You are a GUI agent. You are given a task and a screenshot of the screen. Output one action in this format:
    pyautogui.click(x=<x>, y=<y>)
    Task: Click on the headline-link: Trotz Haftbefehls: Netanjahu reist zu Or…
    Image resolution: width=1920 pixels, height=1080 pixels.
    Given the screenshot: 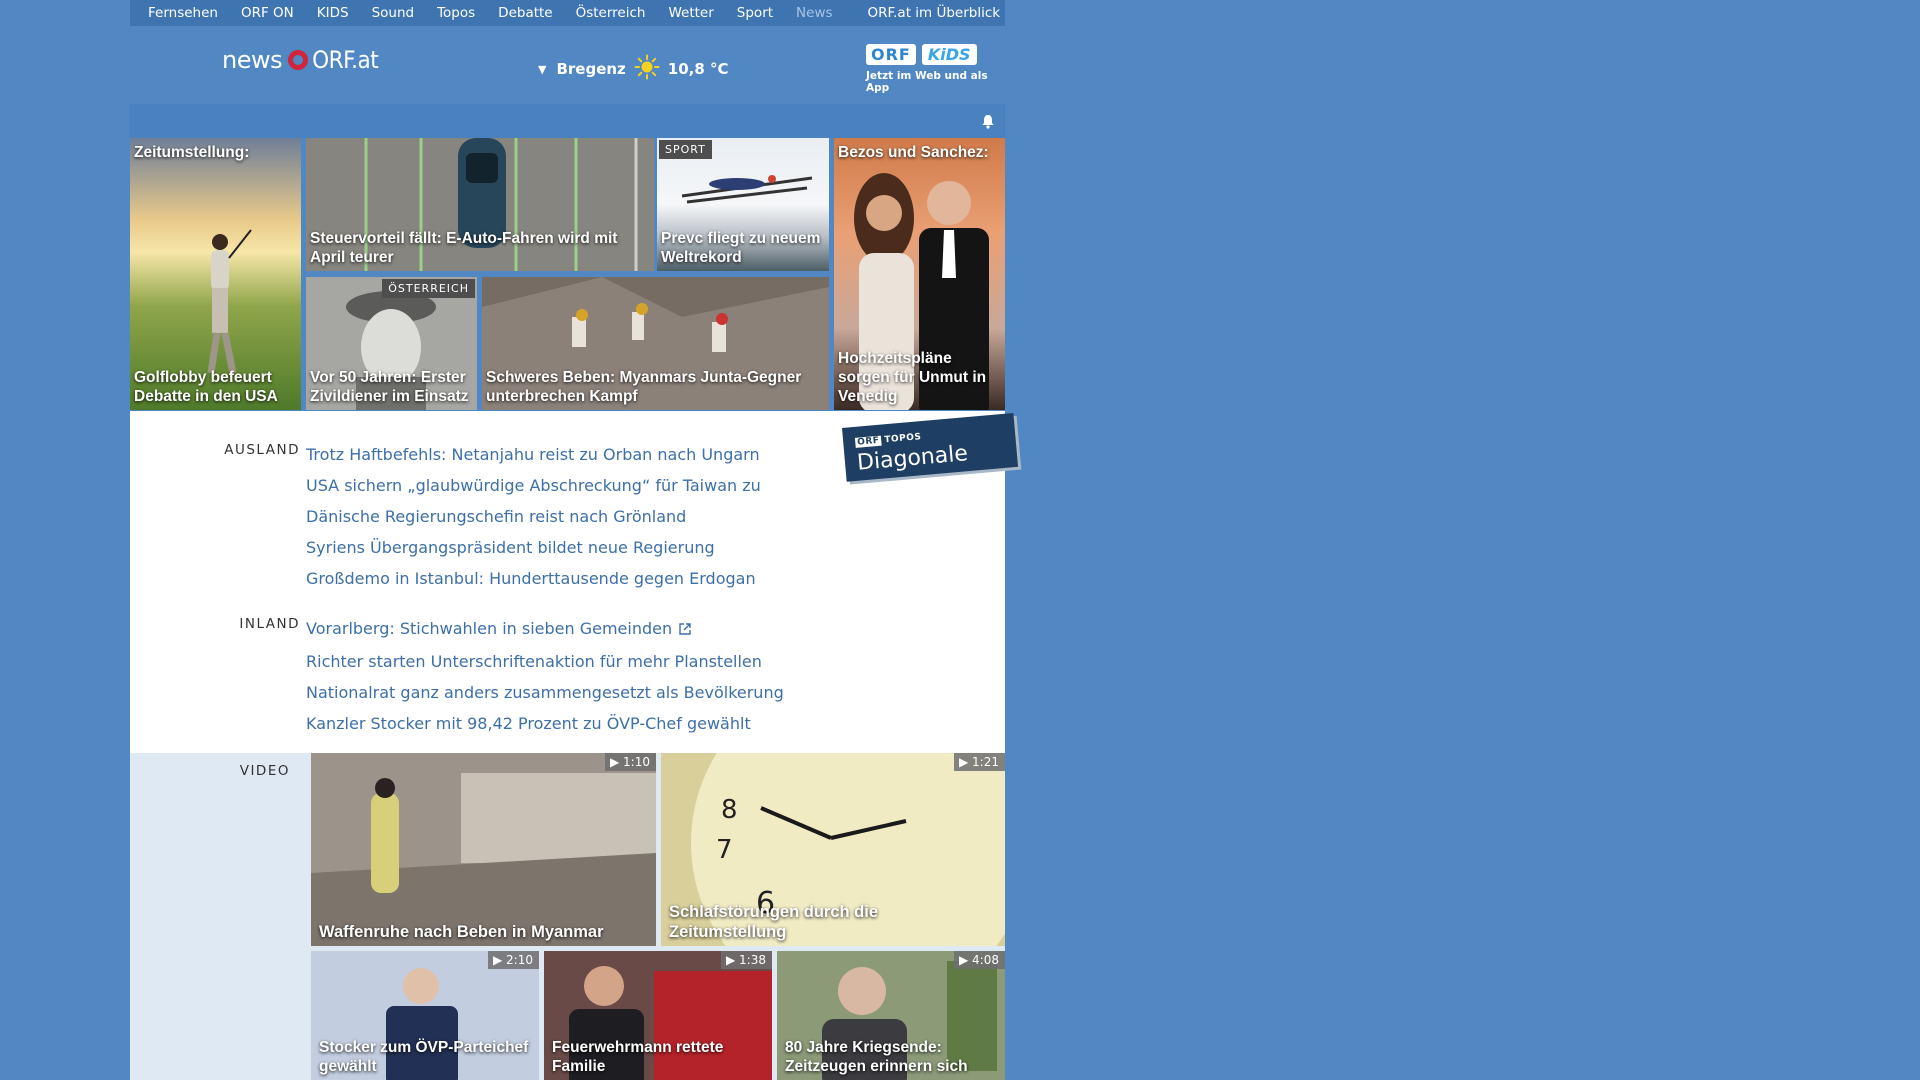 What is the action you would take?
    pyautogui.click(x=533, y=454)
    